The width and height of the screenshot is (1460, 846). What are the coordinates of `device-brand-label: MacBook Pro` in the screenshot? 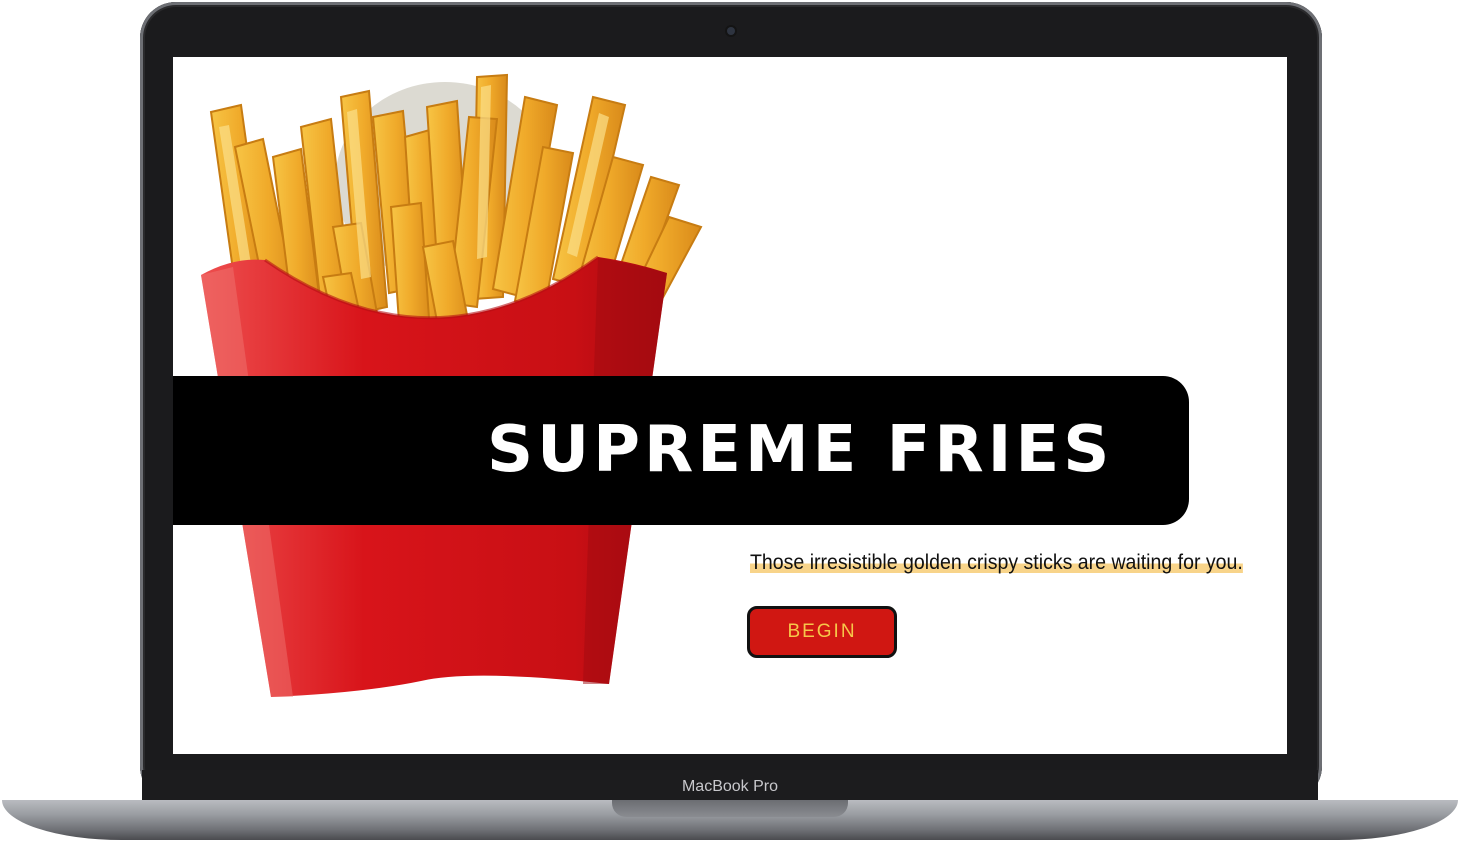 It's located at (730, 786).